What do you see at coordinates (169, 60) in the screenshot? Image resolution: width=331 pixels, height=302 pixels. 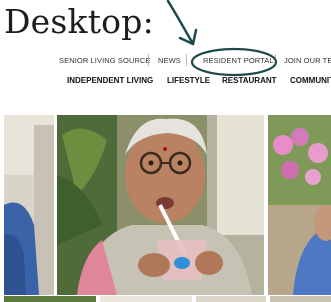 I see `nav-news: NEWS` at bounding box center [169, 60].